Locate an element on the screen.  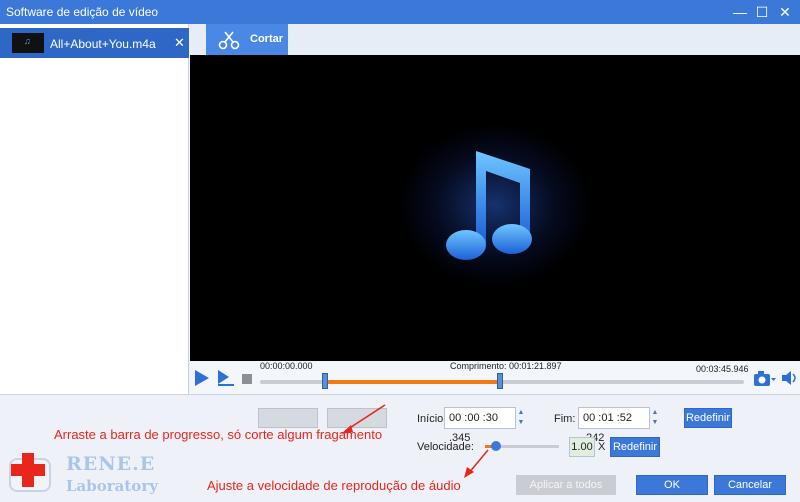
rene-logo-icon is located at coordinates (30, 472).